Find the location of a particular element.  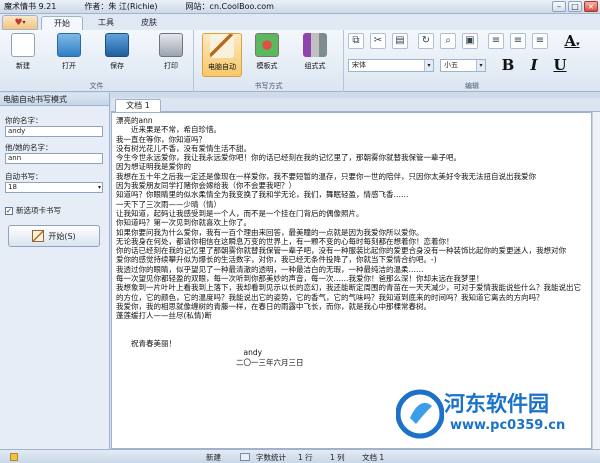

start-button: 开始(S) is located at coordinates (54, 236).